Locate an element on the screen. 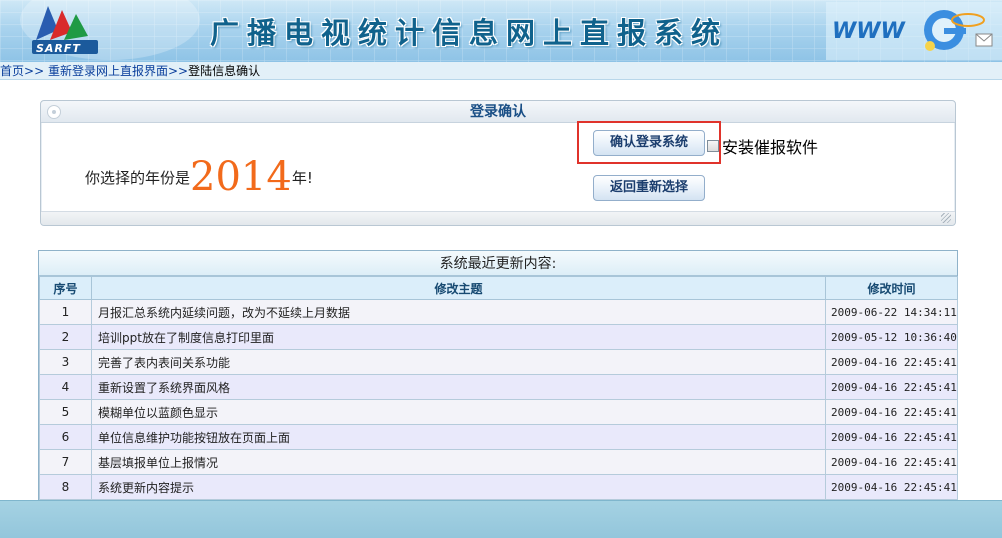 This screenshot has height=538, width=1002. row-number-cell: 8 is located at coordinates (65, 487).